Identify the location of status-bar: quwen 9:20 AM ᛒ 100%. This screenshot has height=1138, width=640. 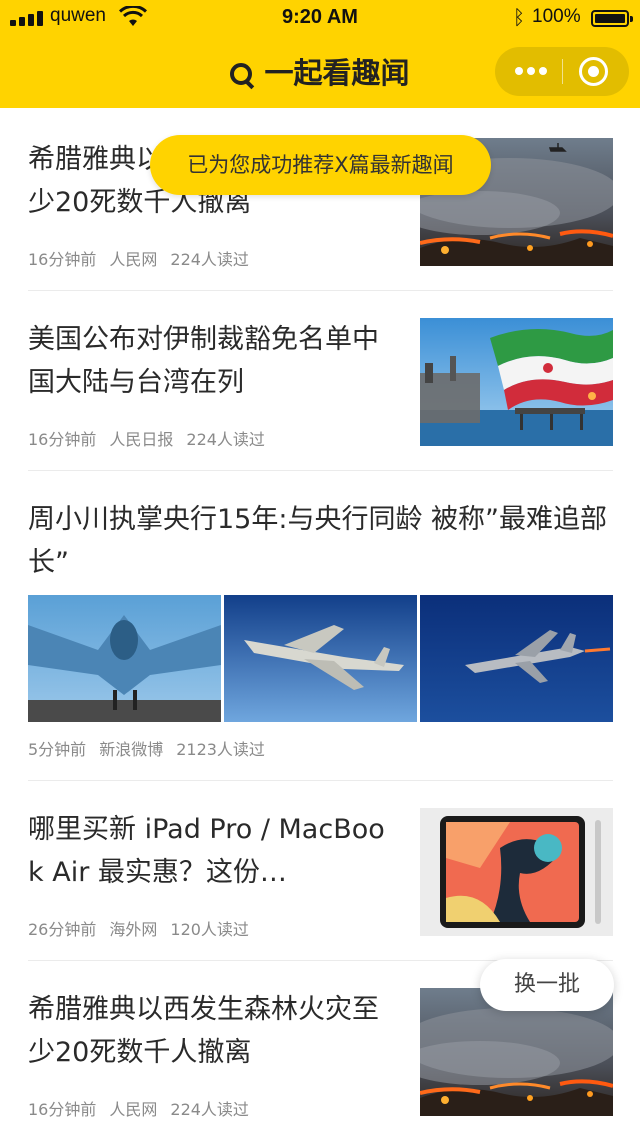
(320, 19).